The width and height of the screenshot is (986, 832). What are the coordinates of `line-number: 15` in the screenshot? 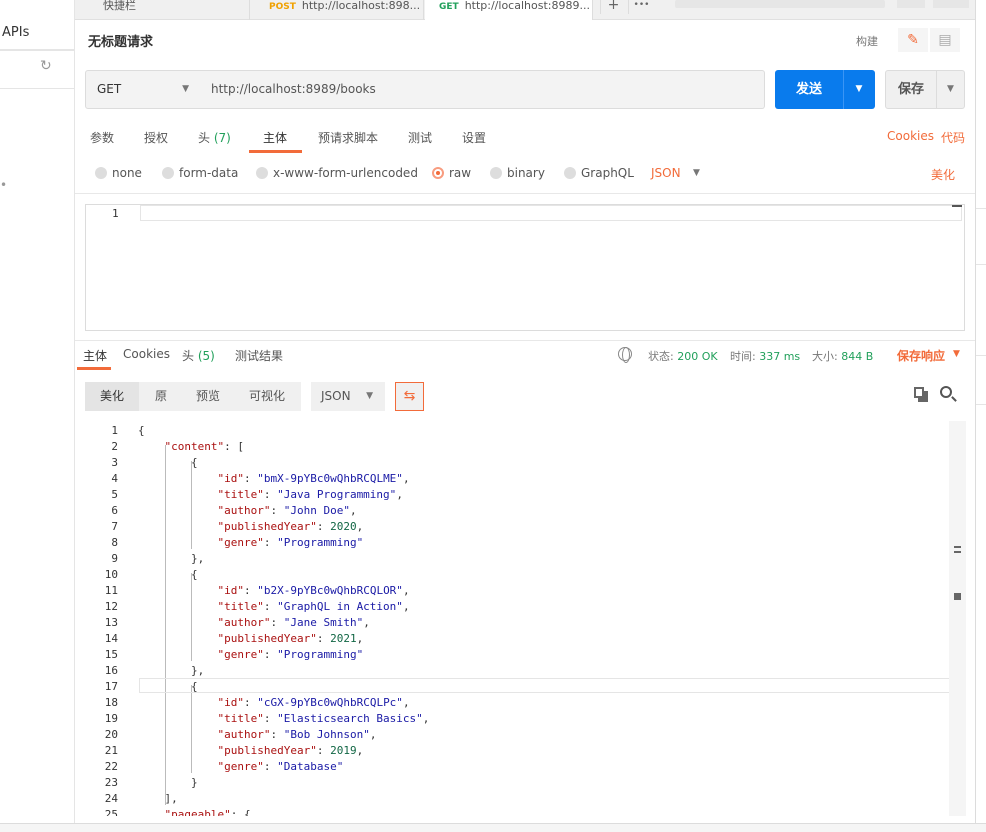 It's located at (111, 654).